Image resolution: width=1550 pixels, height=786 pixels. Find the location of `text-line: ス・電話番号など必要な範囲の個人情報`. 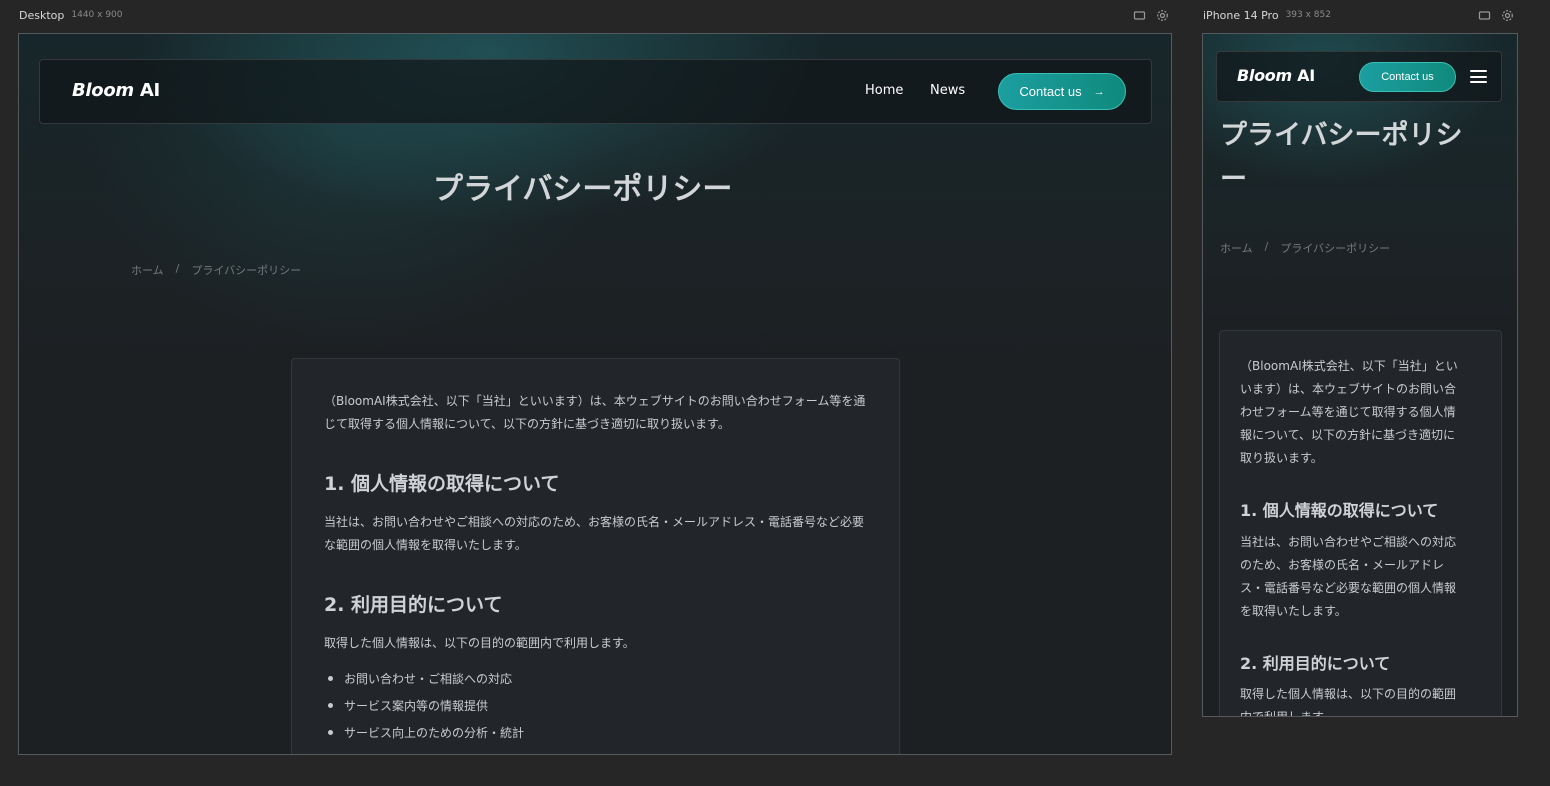

text-line: ス・電話番号など必要な範囲の個人情報 is located at coordinates (1348, 588).